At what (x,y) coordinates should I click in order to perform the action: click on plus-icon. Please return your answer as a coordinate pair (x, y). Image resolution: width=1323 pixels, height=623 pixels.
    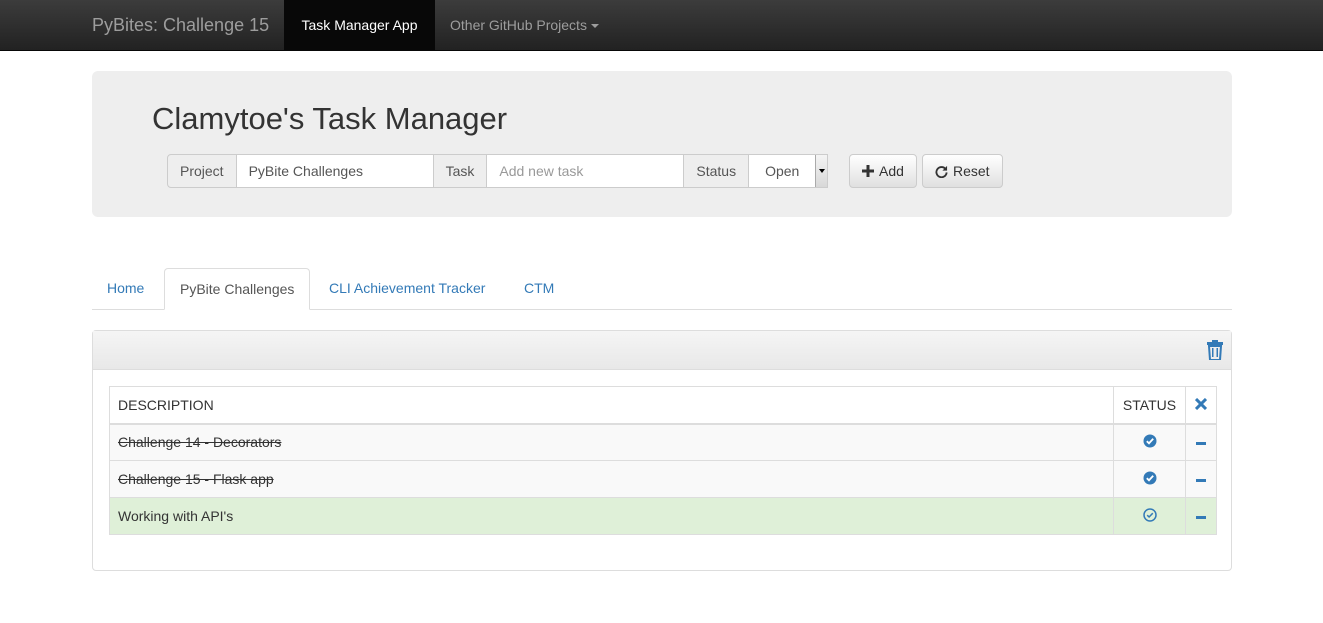
    Looking at the image, I should click on (868, 171).